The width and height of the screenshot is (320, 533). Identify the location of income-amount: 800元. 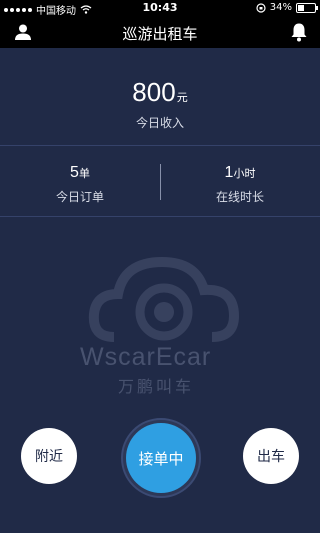
(160, 92).